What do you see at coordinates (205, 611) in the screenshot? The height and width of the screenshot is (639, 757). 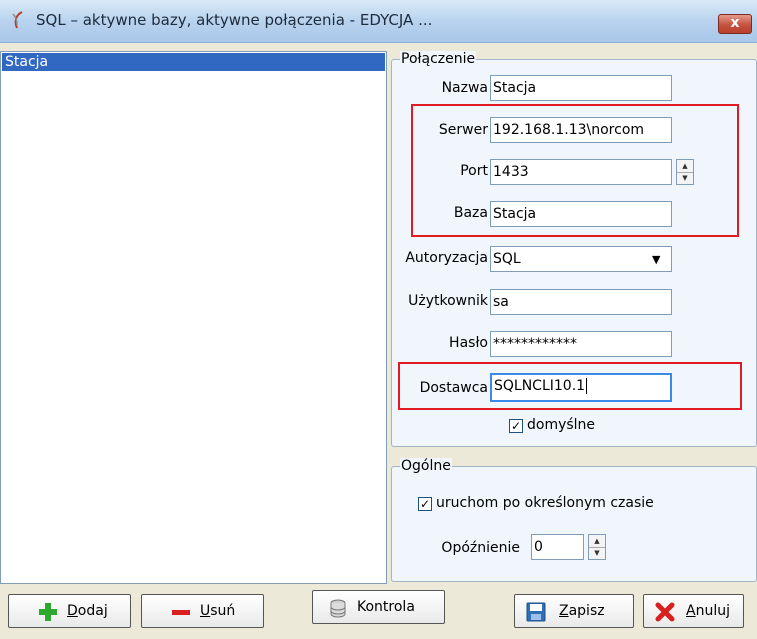 I see `remove-hotkey: U` at bounding box center [205, 611].